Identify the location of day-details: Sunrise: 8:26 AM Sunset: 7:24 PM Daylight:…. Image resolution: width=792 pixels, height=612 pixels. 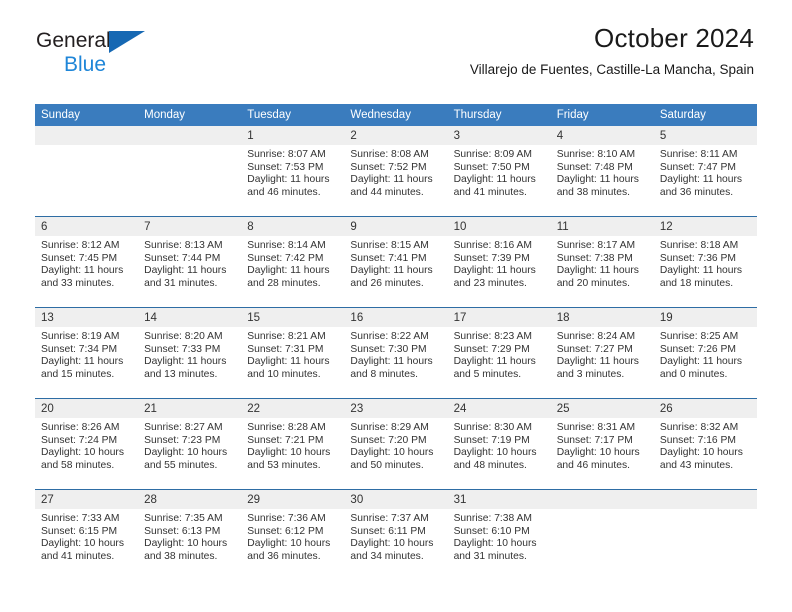
(86, 445).